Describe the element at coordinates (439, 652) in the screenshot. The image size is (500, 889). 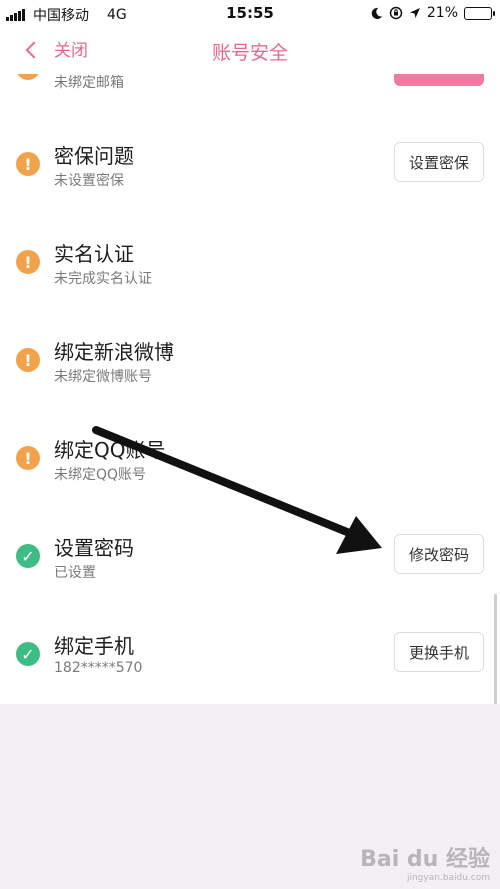
I see `action-button: 更换手机` at that location.